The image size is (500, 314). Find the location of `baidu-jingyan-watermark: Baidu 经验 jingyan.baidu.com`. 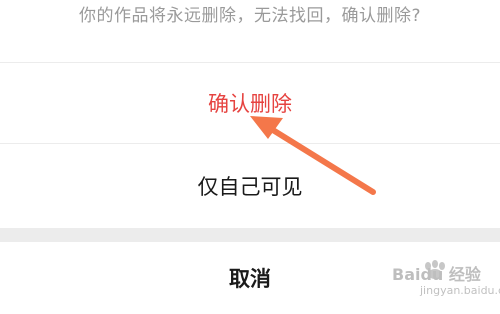

baidu-jingyan-watermark: Baidu 经验 jingyan.baidu.com is located at coordinates (442, 282).